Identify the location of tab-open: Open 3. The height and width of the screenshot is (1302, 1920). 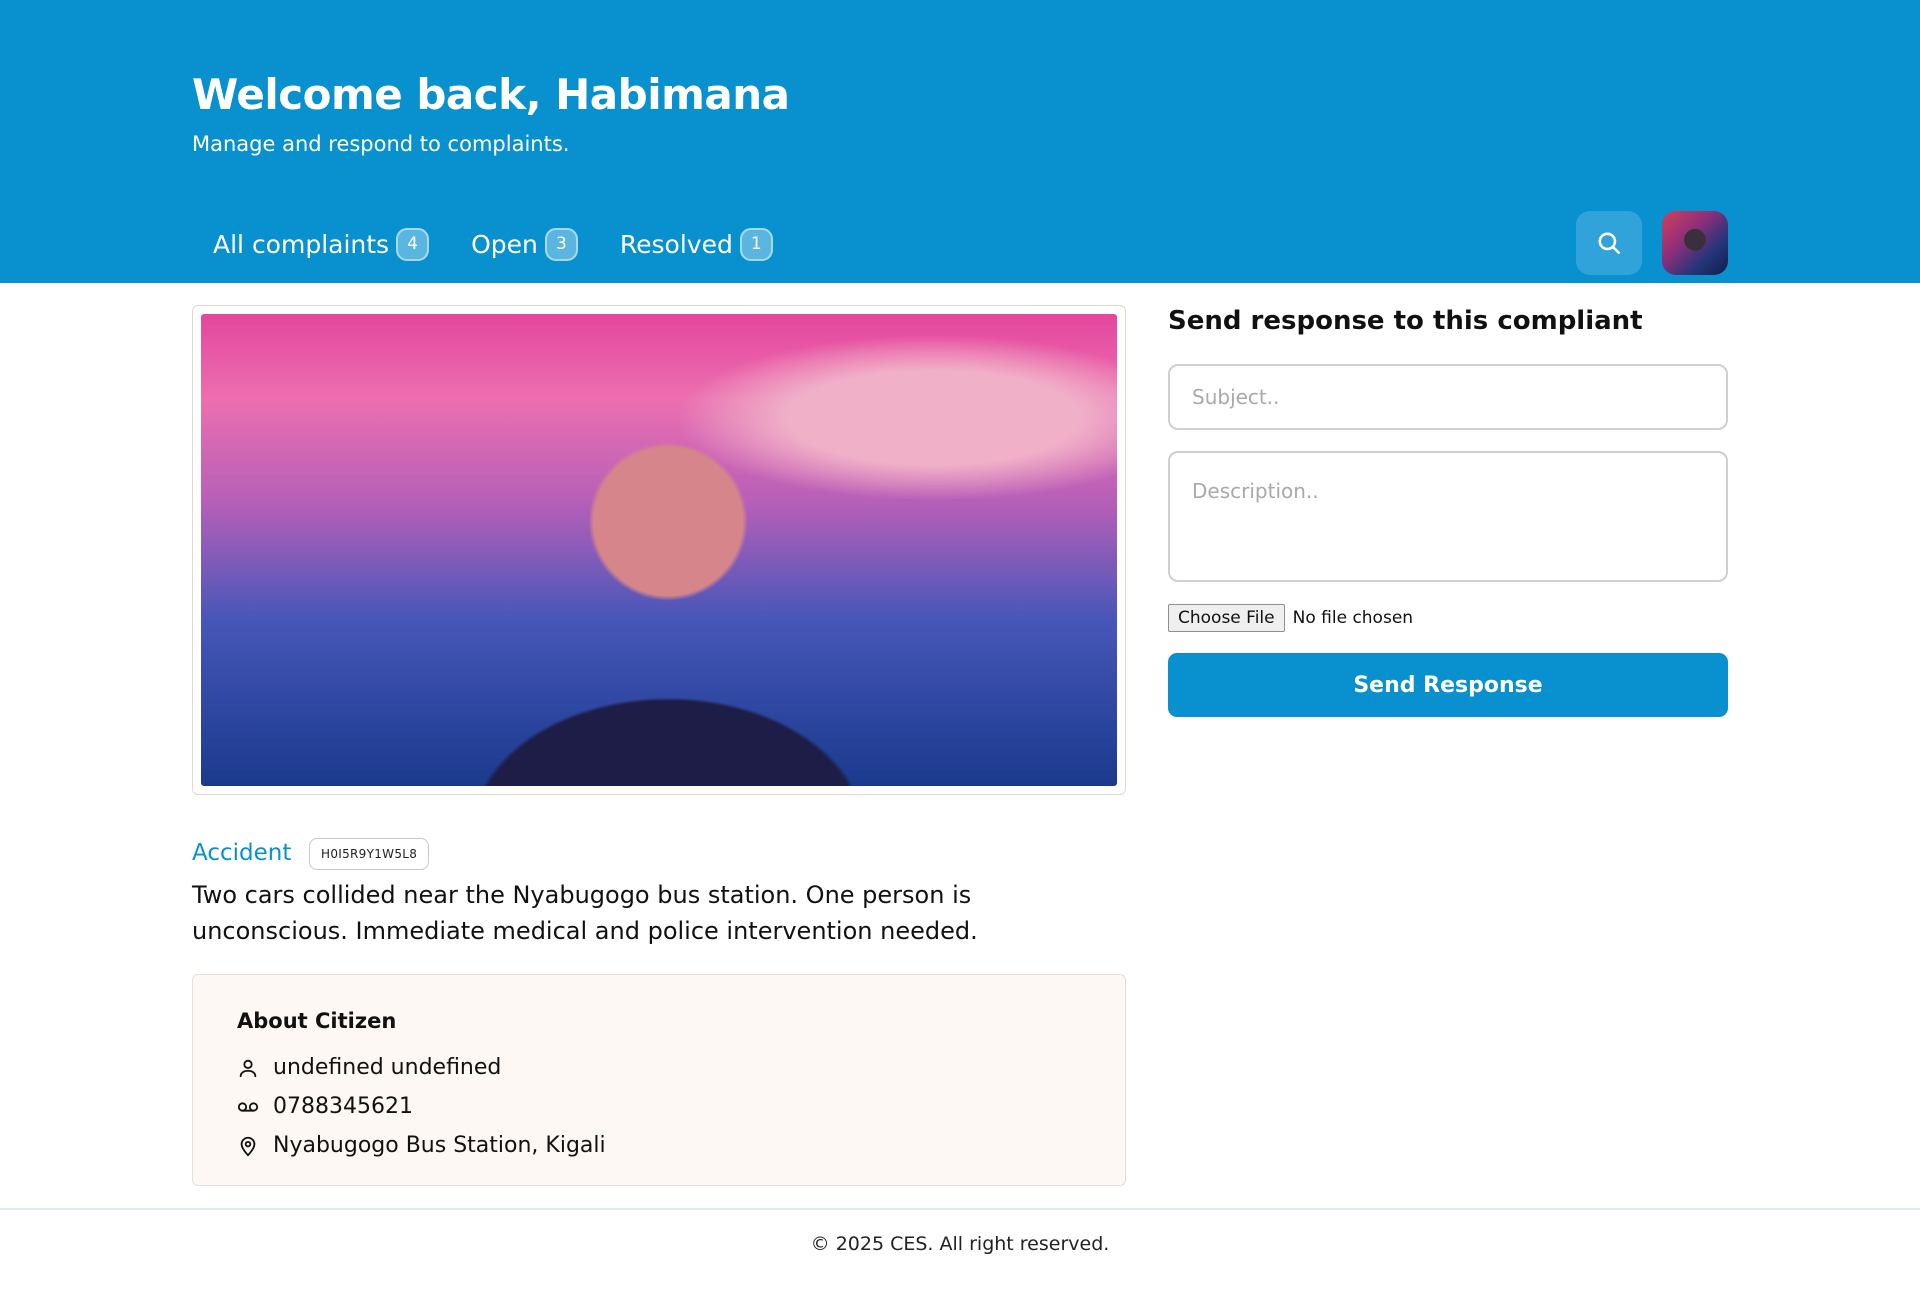
(524, 244).